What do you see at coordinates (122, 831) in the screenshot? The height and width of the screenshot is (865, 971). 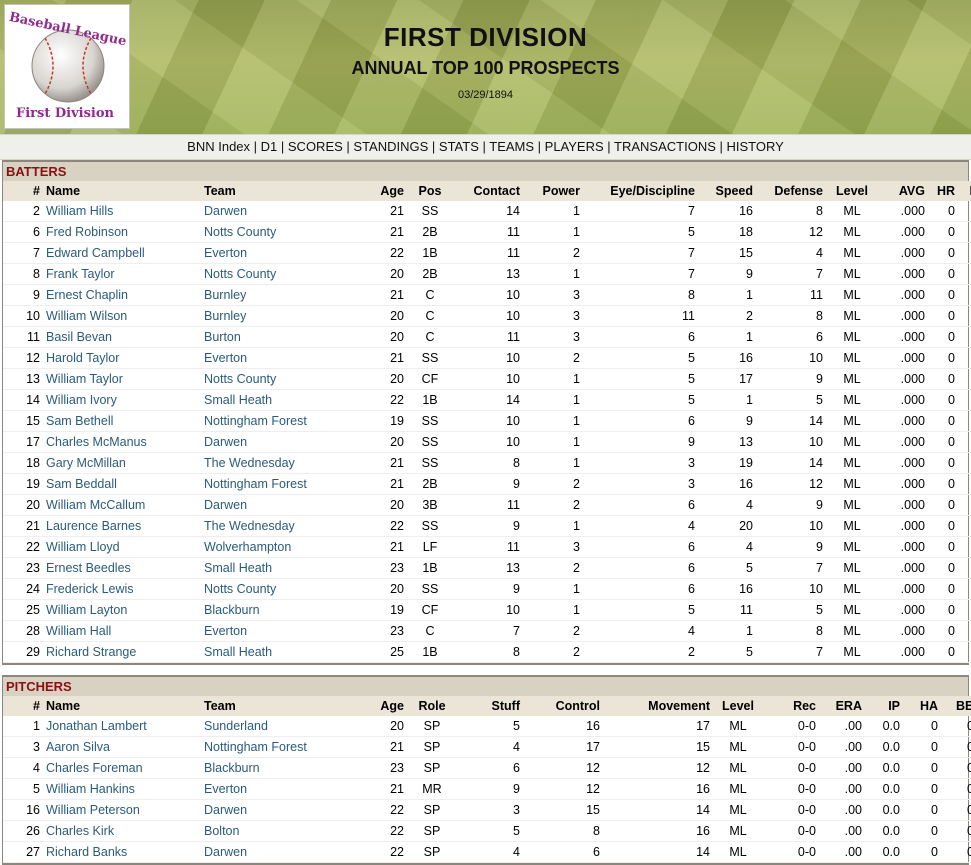 I see `player-name-link: Charles Kirk` at bounding box center [122, 831].